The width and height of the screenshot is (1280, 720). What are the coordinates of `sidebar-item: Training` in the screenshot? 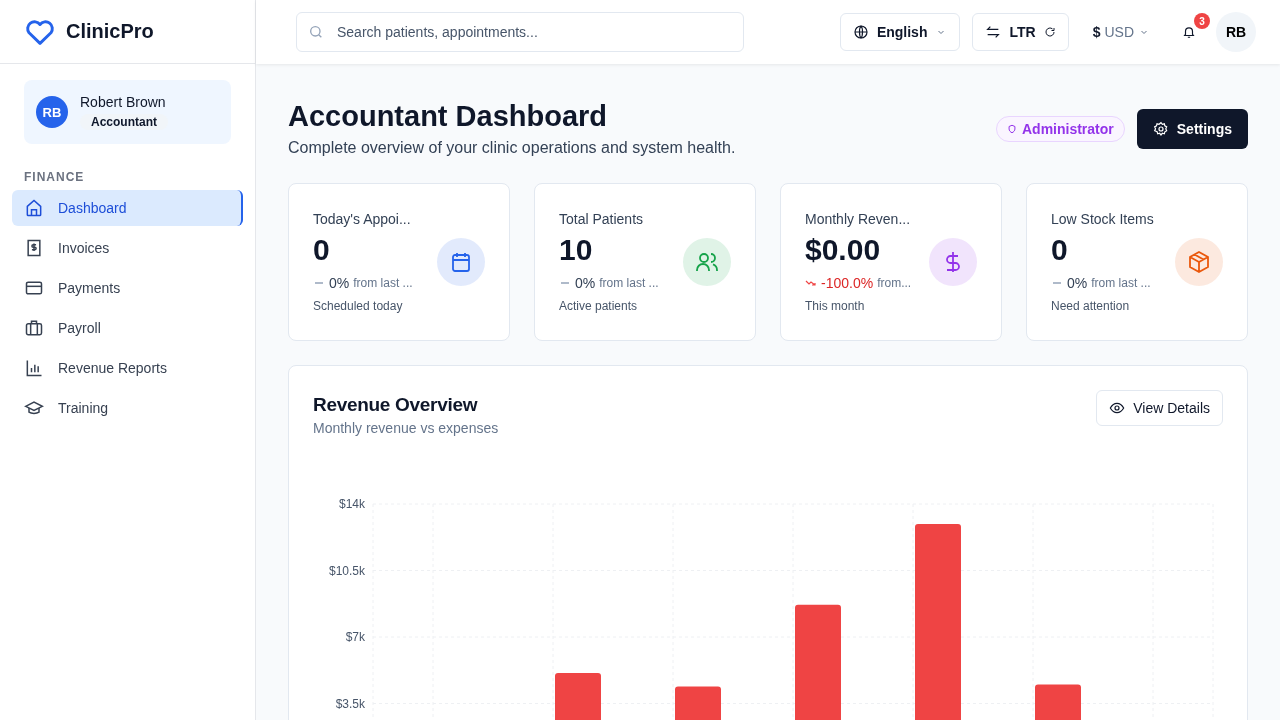 It's located at (127, 408).